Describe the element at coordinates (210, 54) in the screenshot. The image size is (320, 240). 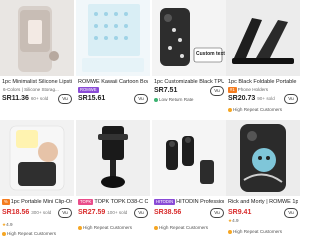
I see `custom-text-label: Custom text` at that location.